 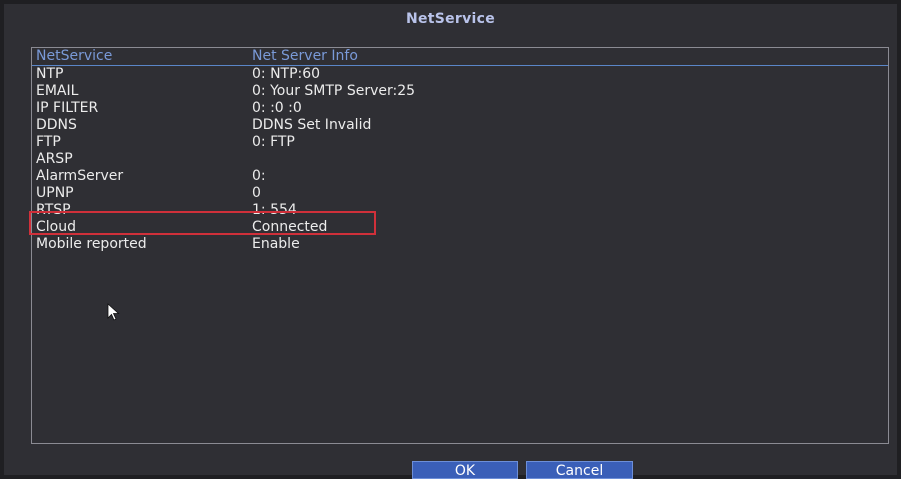 I want to click on service-info: 0, so click(x=256, y=193).